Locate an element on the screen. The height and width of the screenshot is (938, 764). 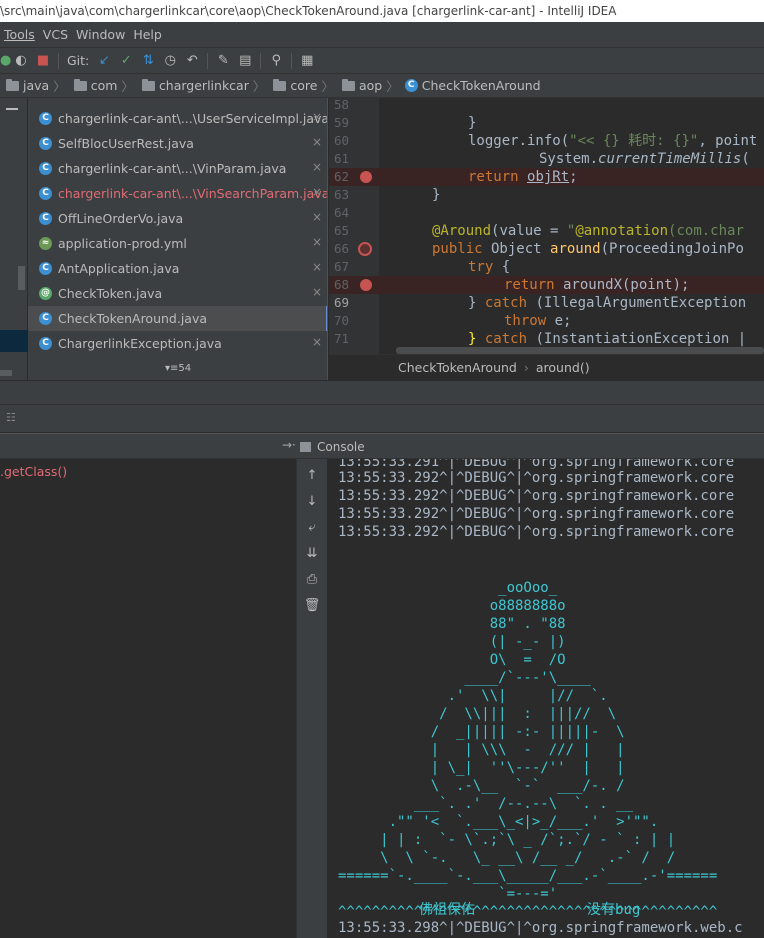
menu-tools: Tools is located at coordinates (19, 34).